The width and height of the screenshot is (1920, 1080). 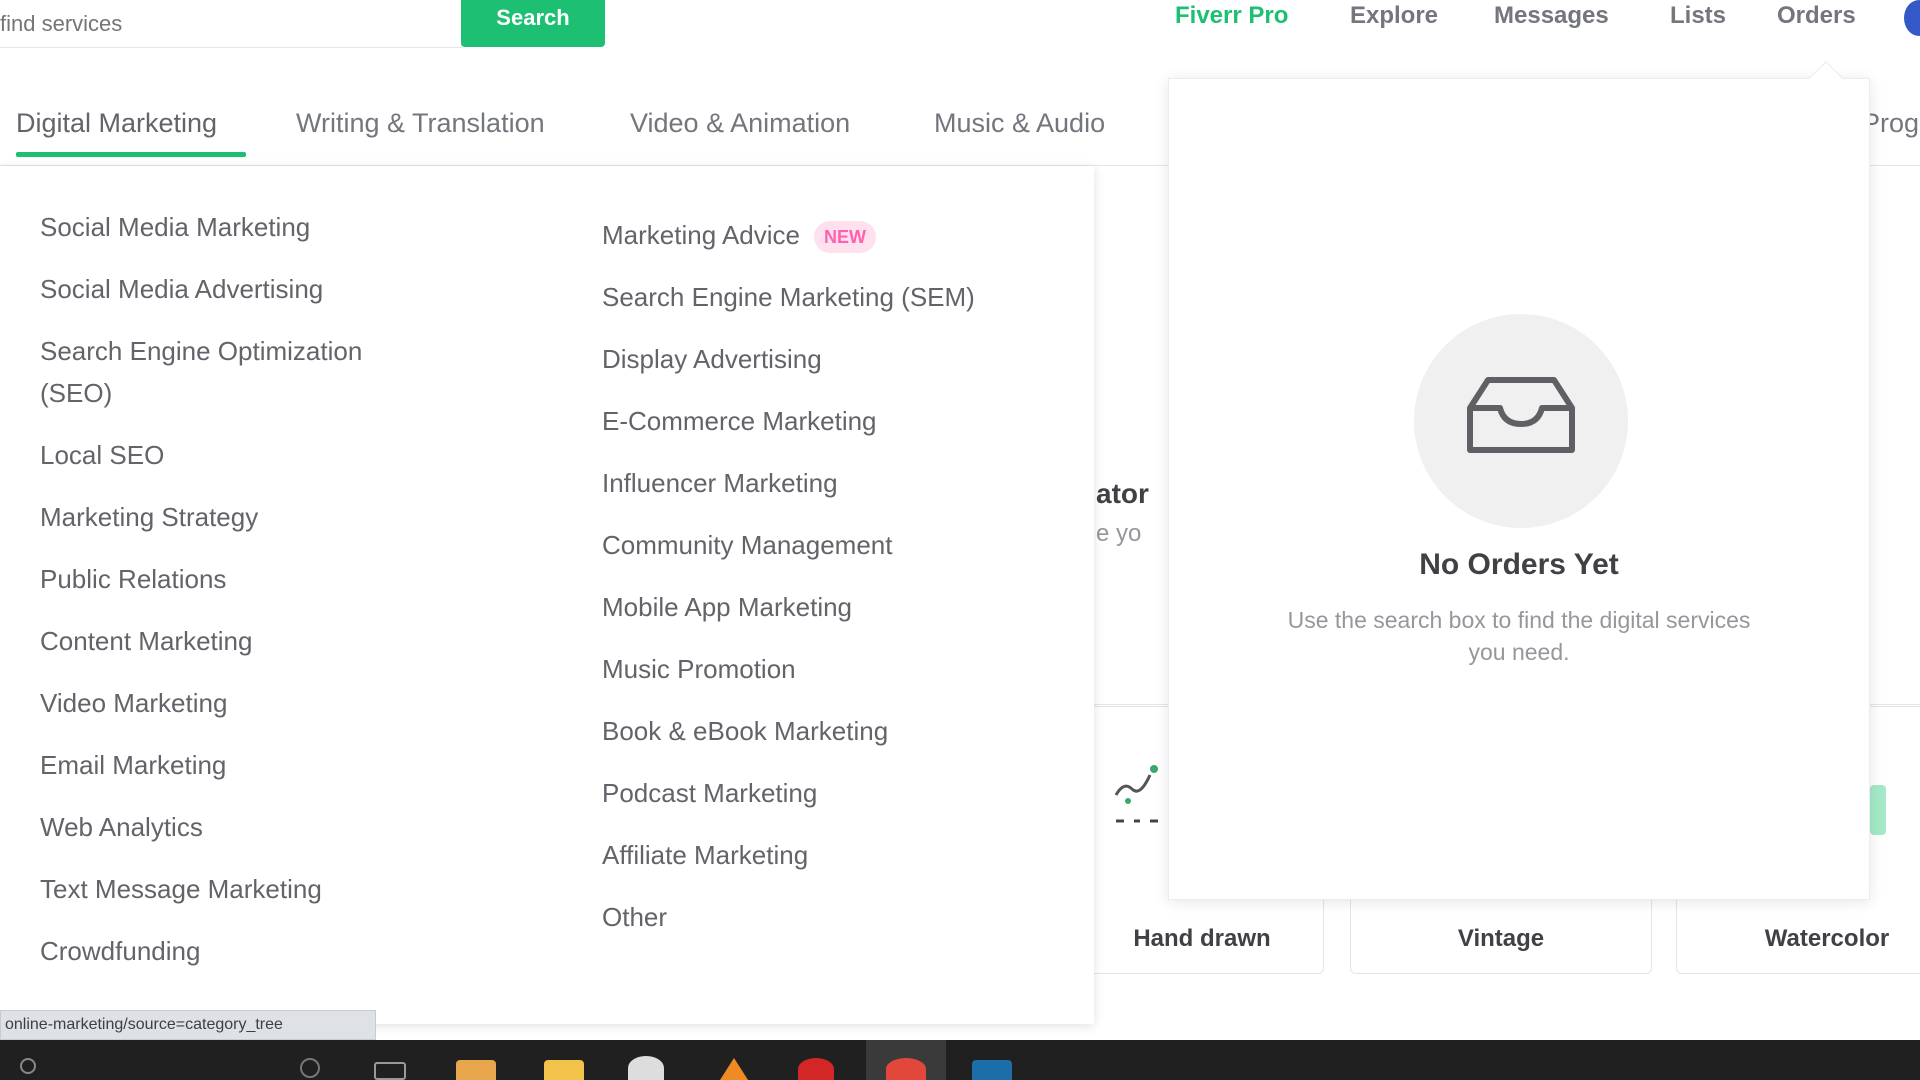 I want to click on dropdown-item-community-management: Community Management, so click(x=747, y=545).